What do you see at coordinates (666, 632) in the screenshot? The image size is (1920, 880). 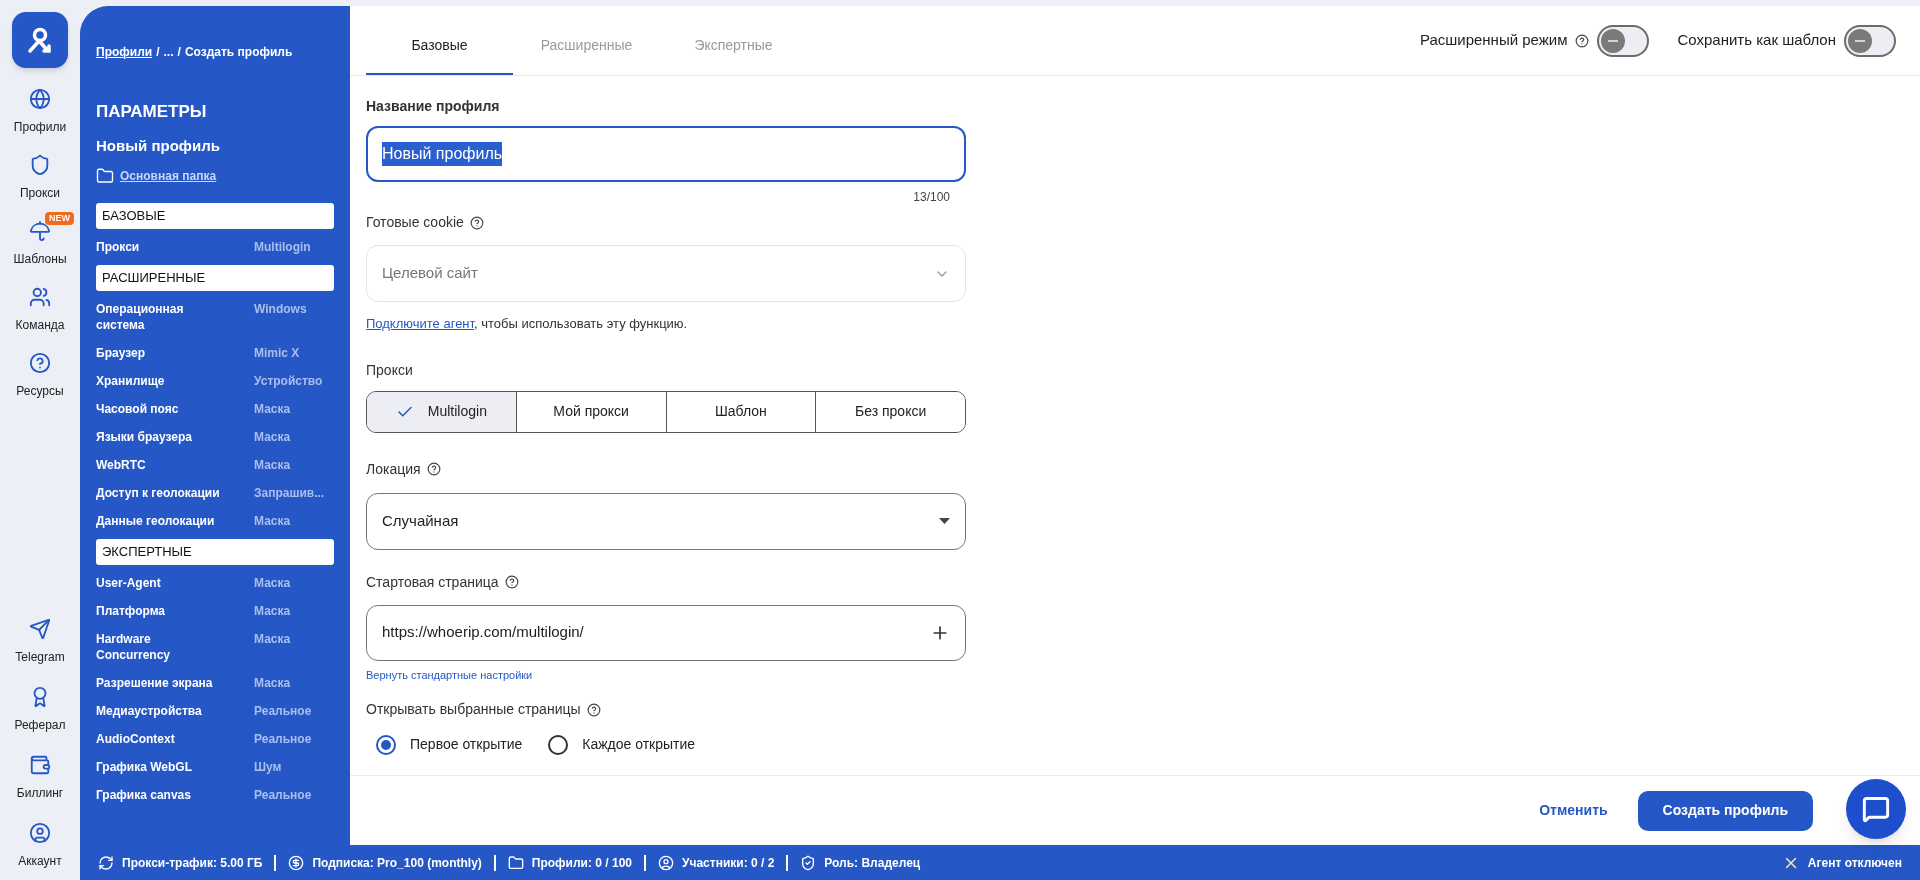 I see `start-page-field: https://whoerip.com/multilogin/` at bounding box center [666, 632].